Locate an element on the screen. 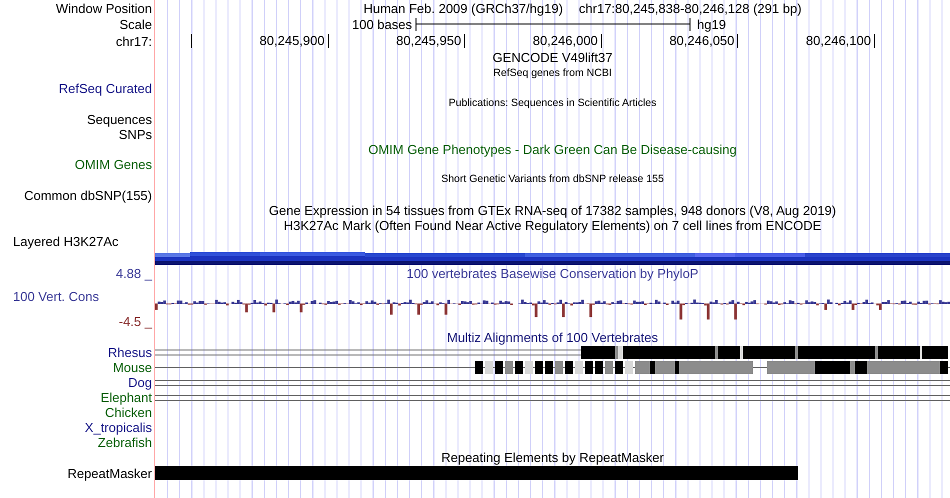 This screenshot has height=498, width=950. track-title: RefSeq genes from NCBI is located at coordinates (552, 73).